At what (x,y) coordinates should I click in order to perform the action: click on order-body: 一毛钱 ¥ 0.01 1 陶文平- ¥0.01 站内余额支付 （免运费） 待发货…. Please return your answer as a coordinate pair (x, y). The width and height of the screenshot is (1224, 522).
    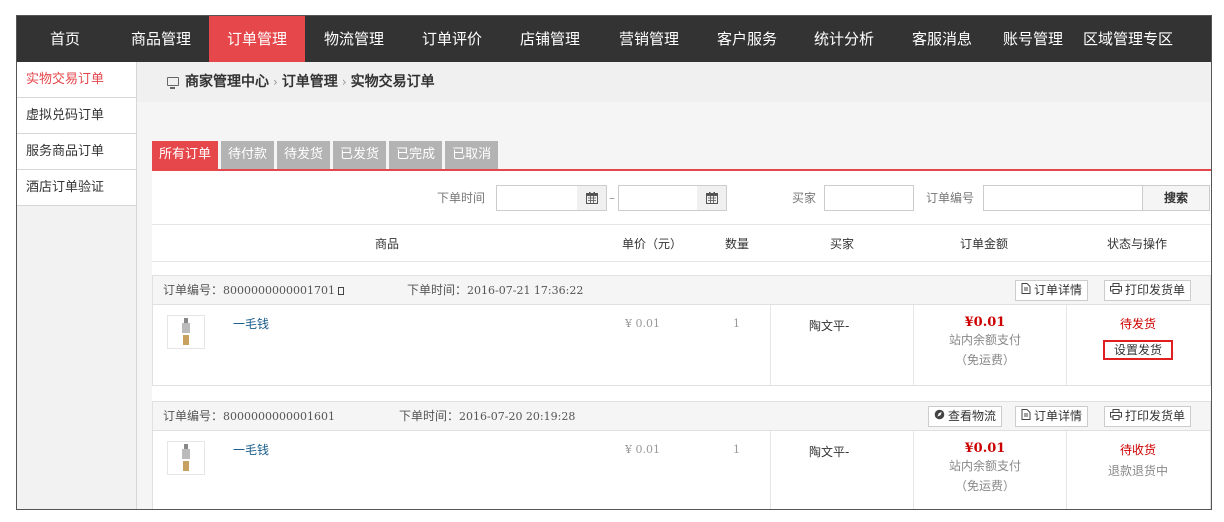
    Looking at the image, I should click on (681, 345).